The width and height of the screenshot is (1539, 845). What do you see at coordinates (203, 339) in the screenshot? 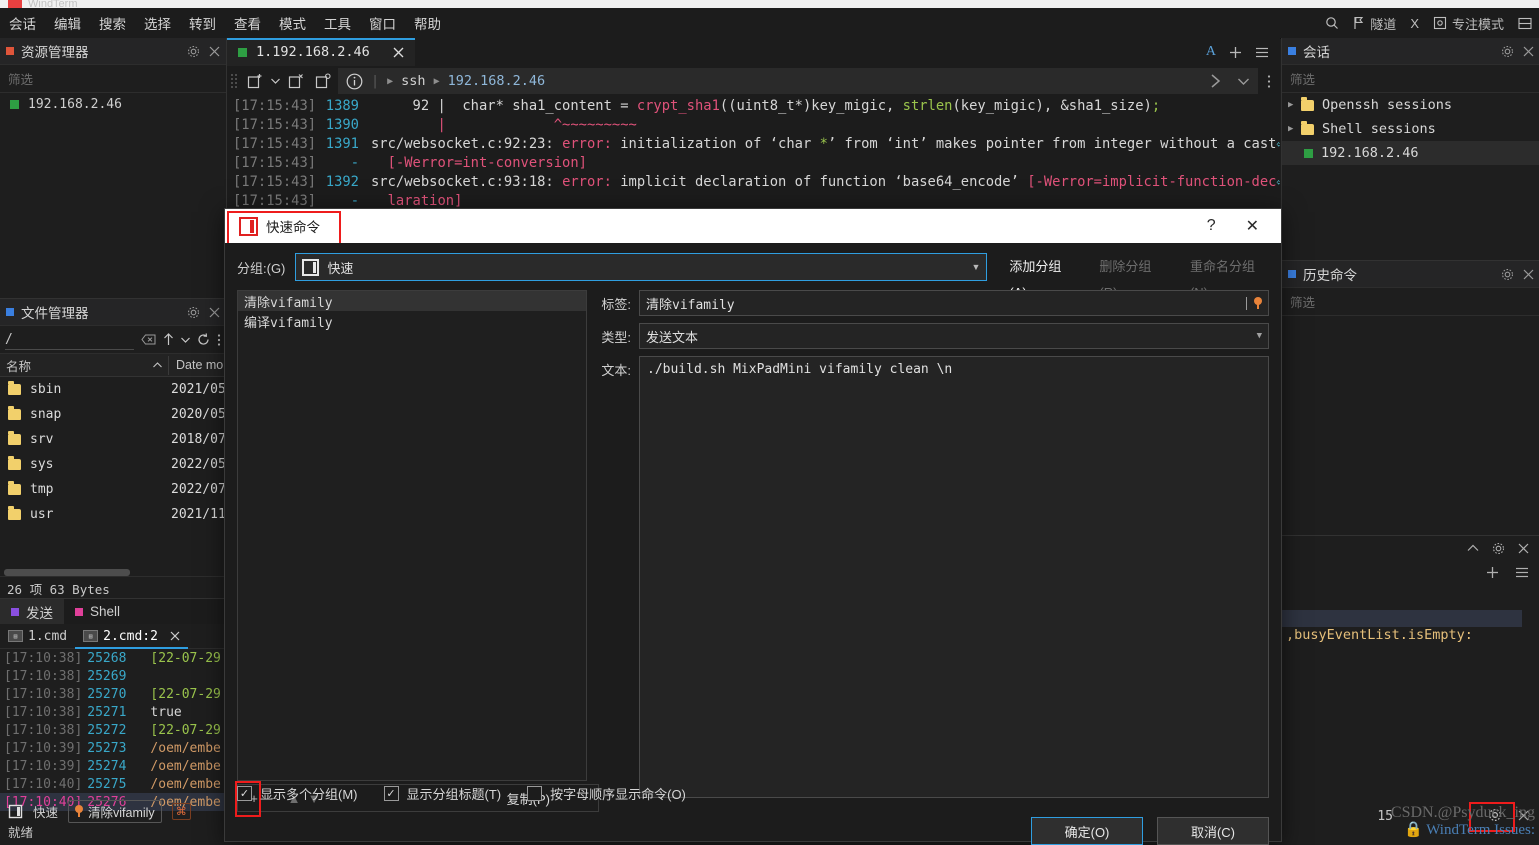
I see `refresh-icon` at bounding box center [203, 339].